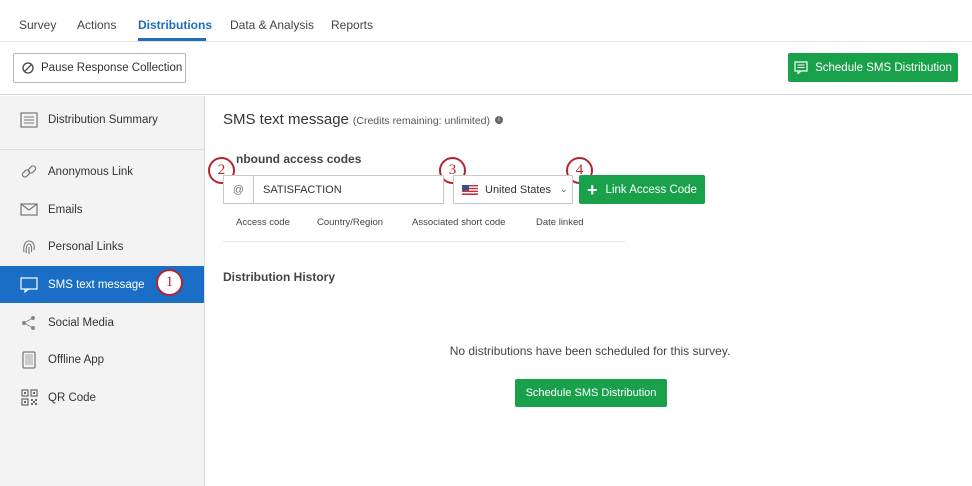 This screenshot has height=486, width=972. What do you see at coordinates (591, 393) in the screenshot?
I see `schedule-sms-distribution-main-button: Schedule SMS Distribution` at bounding box center [591, 393].